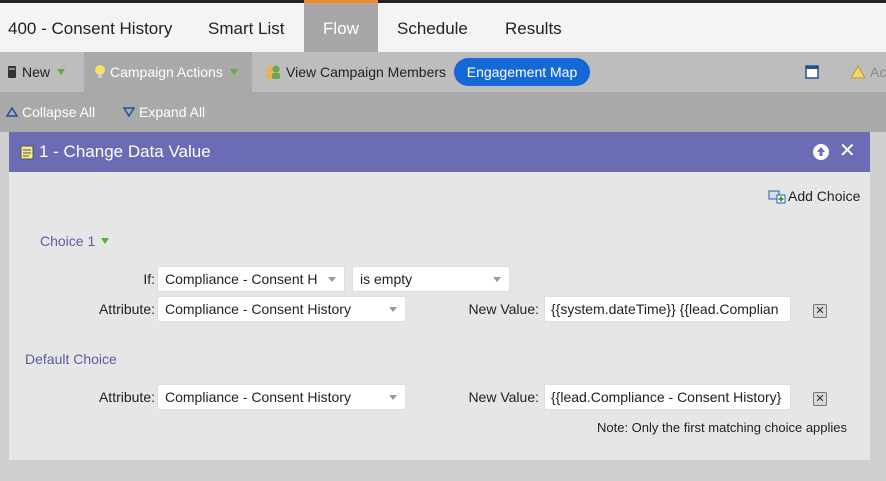 The image size is (886, 481). What do you see at coordinates (824, 196) in the screenshot?
I see `add-choice-label: Add Choice` at bounding box center [824, 196].